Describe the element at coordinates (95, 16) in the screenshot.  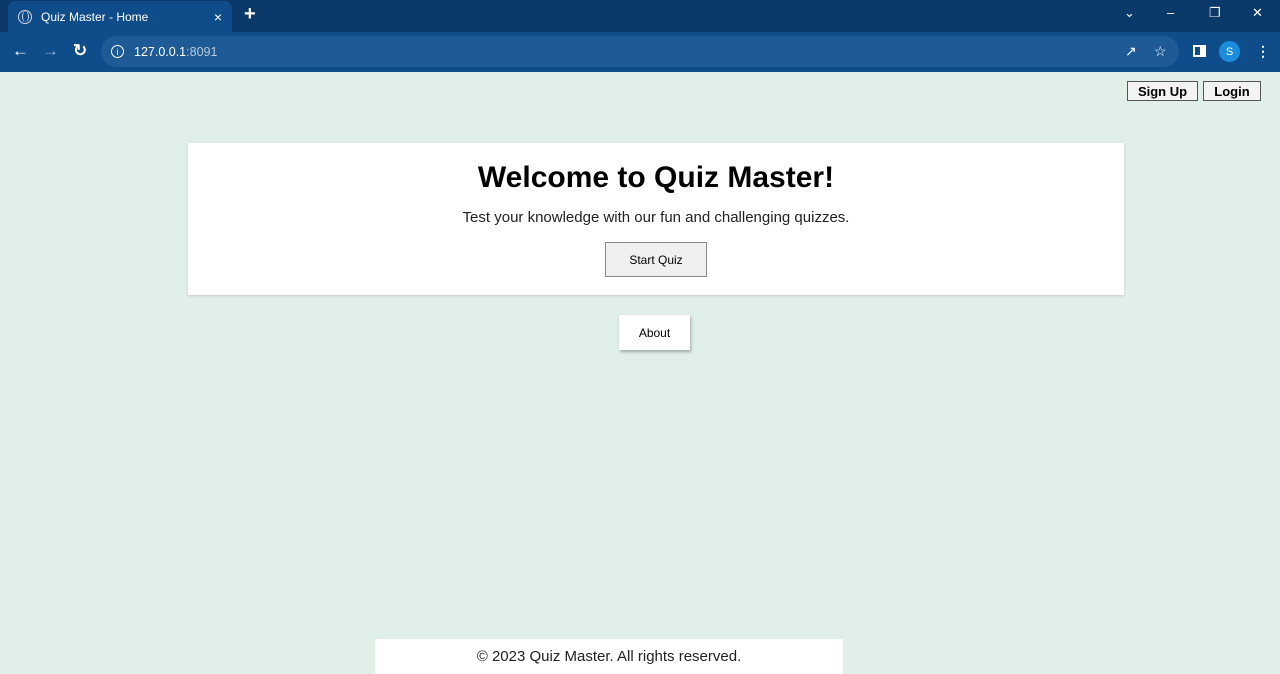
I see `tab-title: Quiz Master - Home` at that location.